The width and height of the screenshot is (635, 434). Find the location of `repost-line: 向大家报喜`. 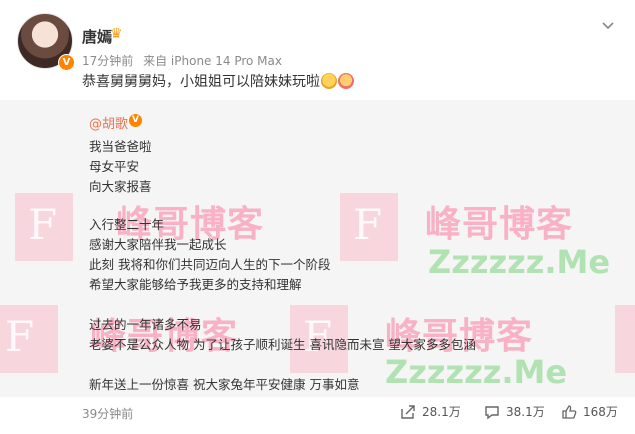

repost-line: 向大家报喜 is located at coordinates (120, 186).